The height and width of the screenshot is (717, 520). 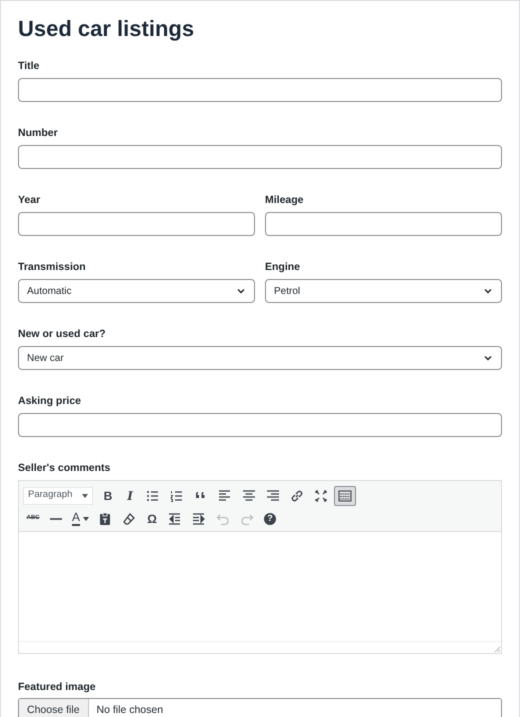 What do you see at coordinates (54, 708) in the screenshot?
I see `choose-file-button: Choose file` at bounding box center [54, 708].